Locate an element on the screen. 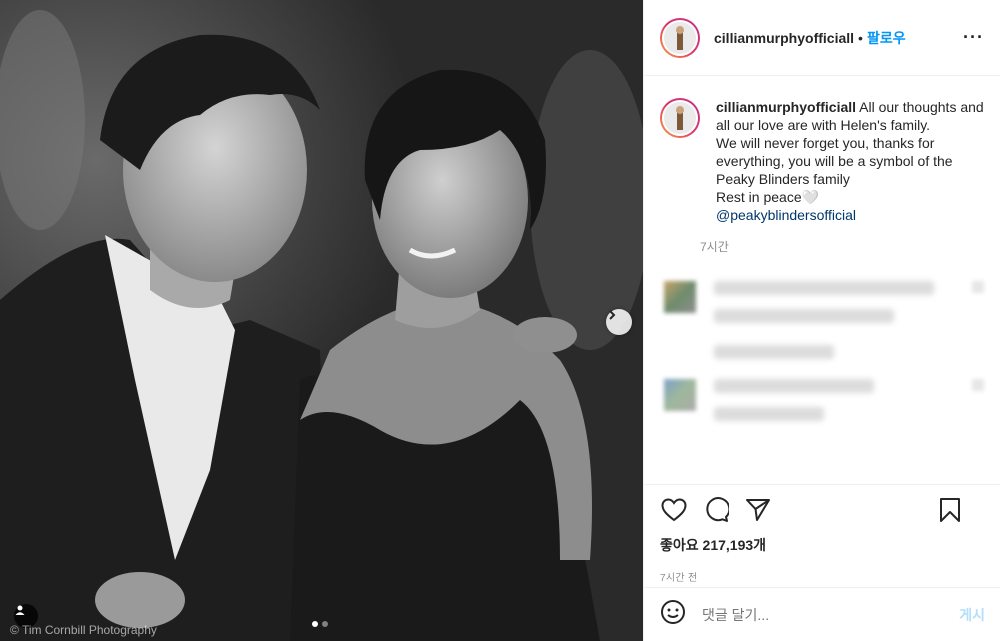  comment-input is located at coordinates (831, 614).